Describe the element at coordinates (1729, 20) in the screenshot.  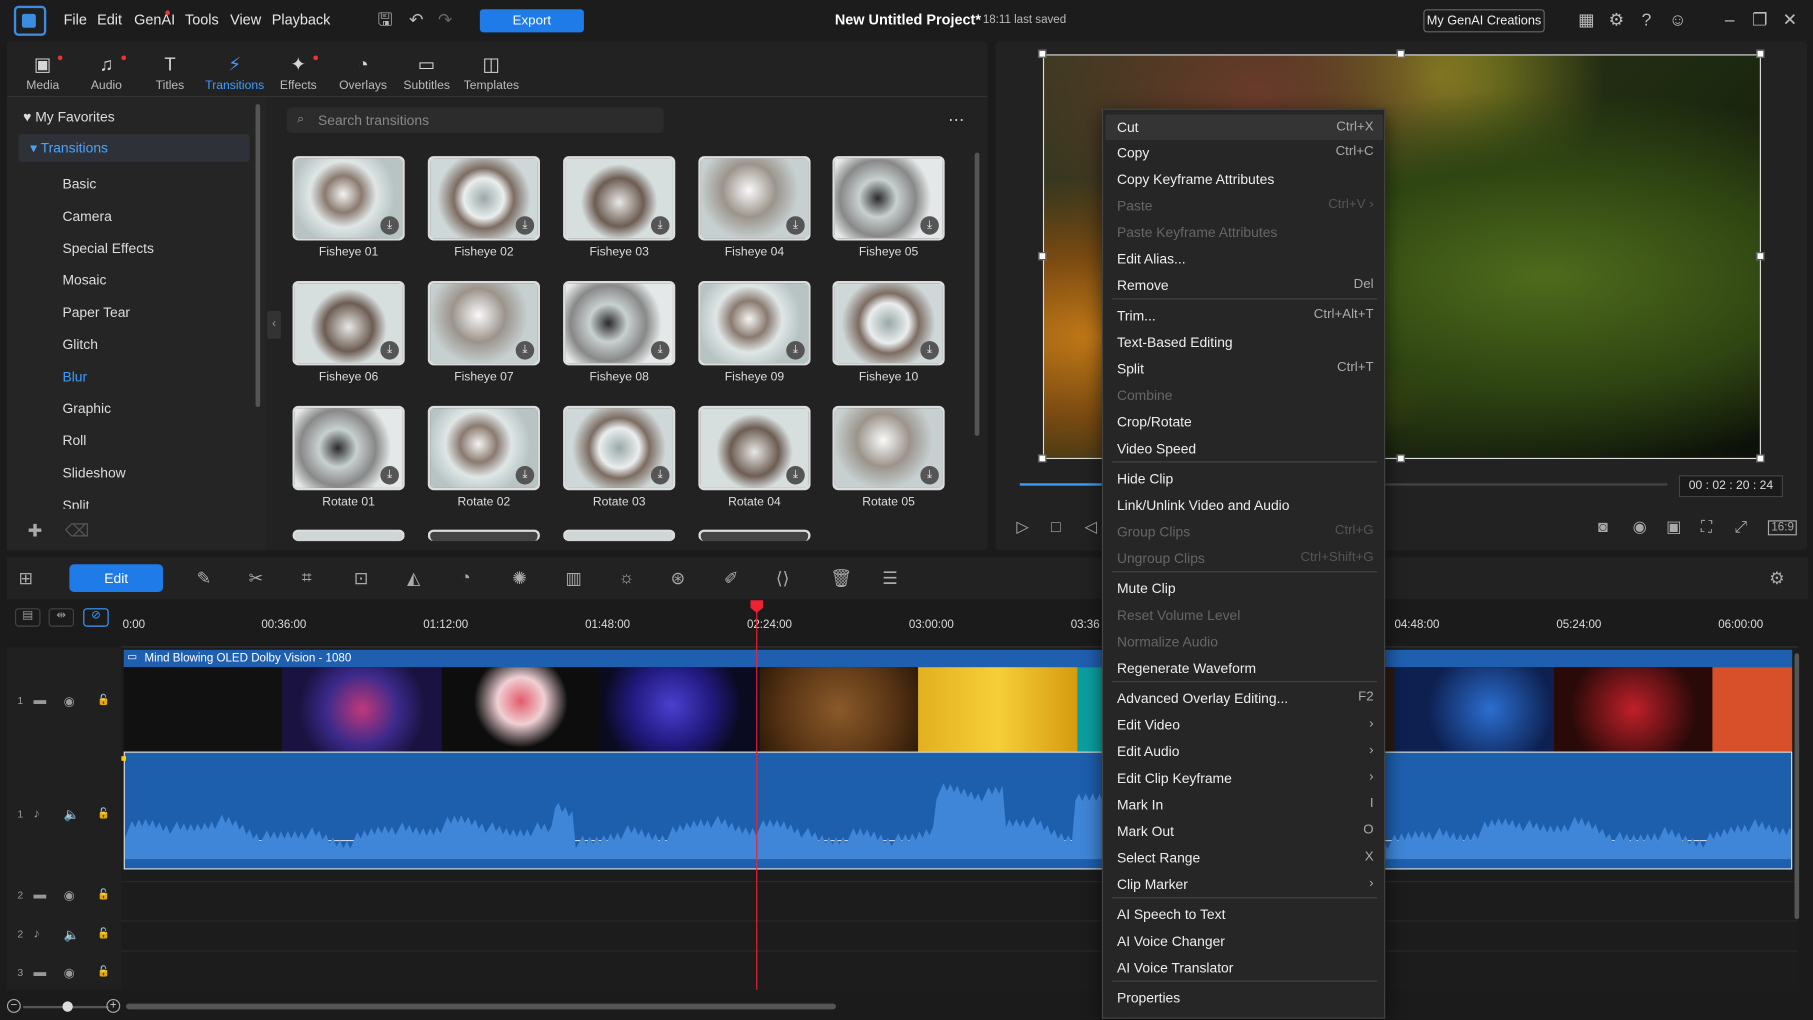
I see `minimize-icon: –` at that location.